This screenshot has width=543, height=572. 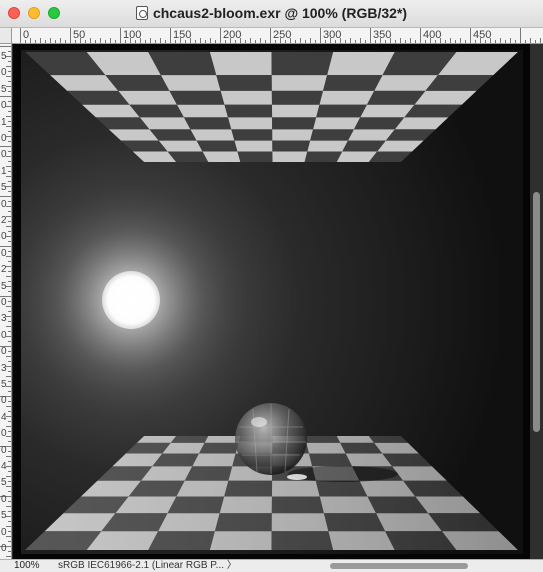 What do you see at coordinates (79, 35) in the screenshot?
I see `ruler-label: 50` at bounding box center [79, 35].